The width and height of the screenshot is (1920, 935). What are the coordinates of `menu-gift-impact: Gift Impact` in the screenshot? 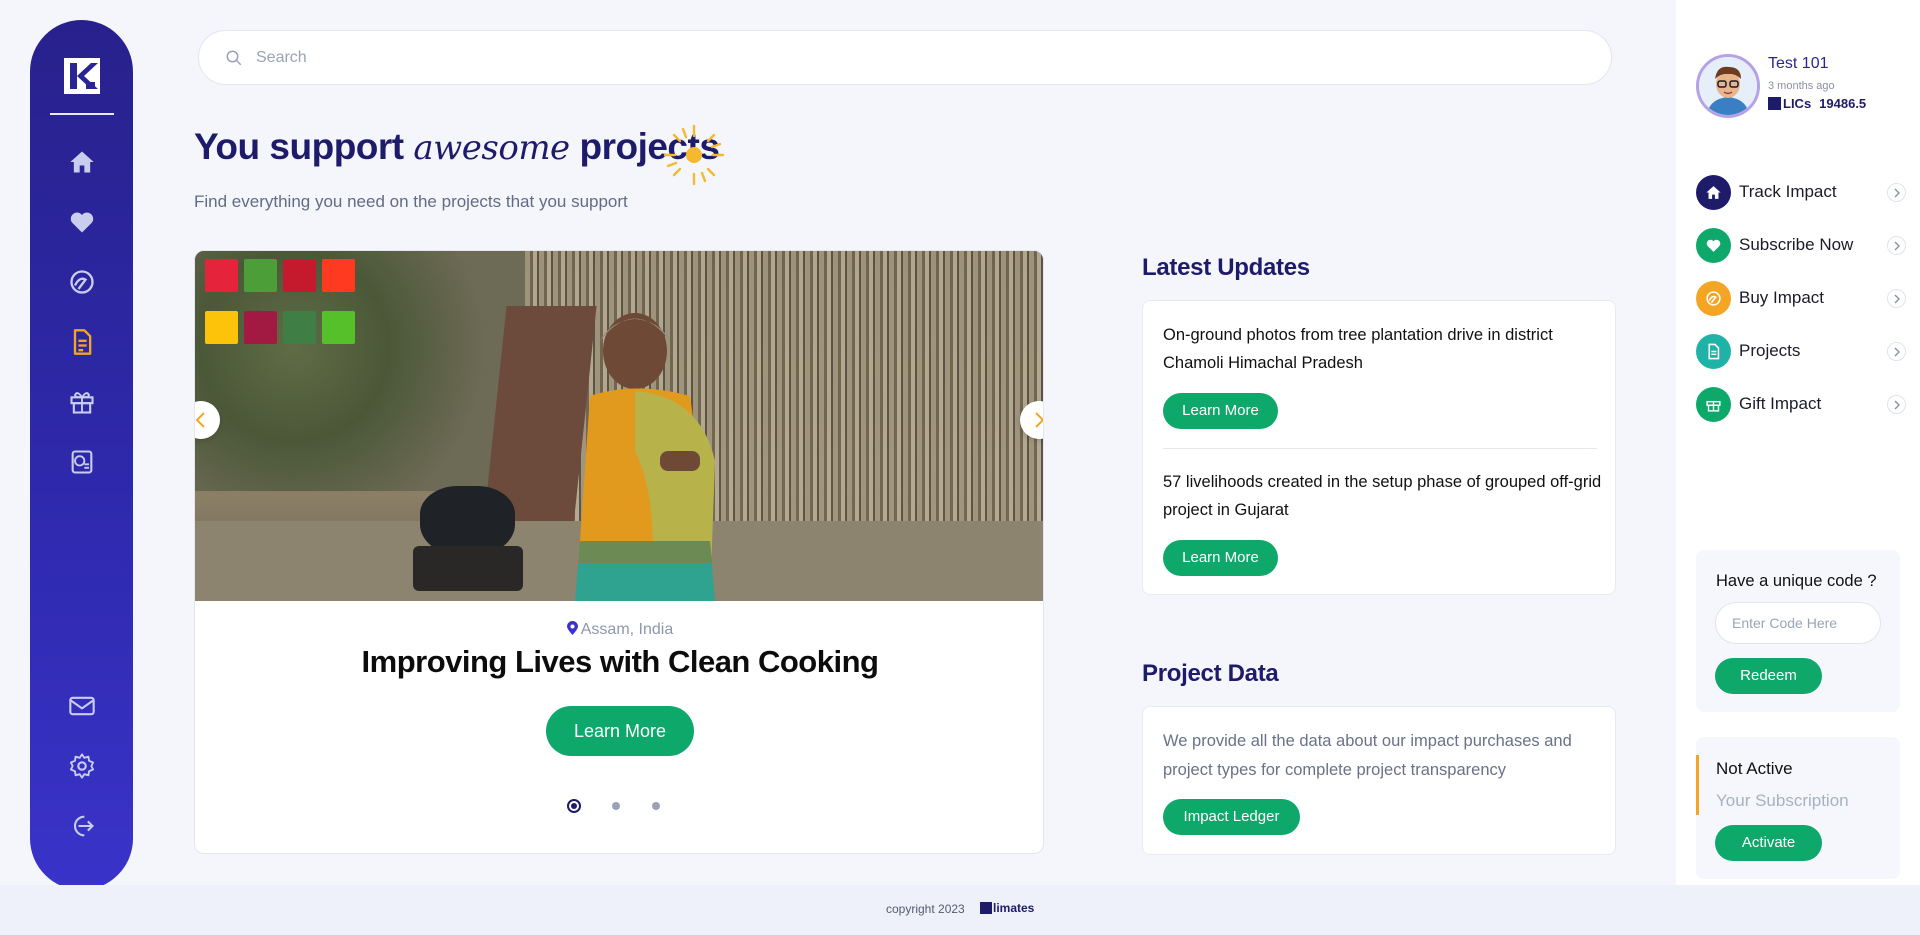 It's located at (1801, 404).